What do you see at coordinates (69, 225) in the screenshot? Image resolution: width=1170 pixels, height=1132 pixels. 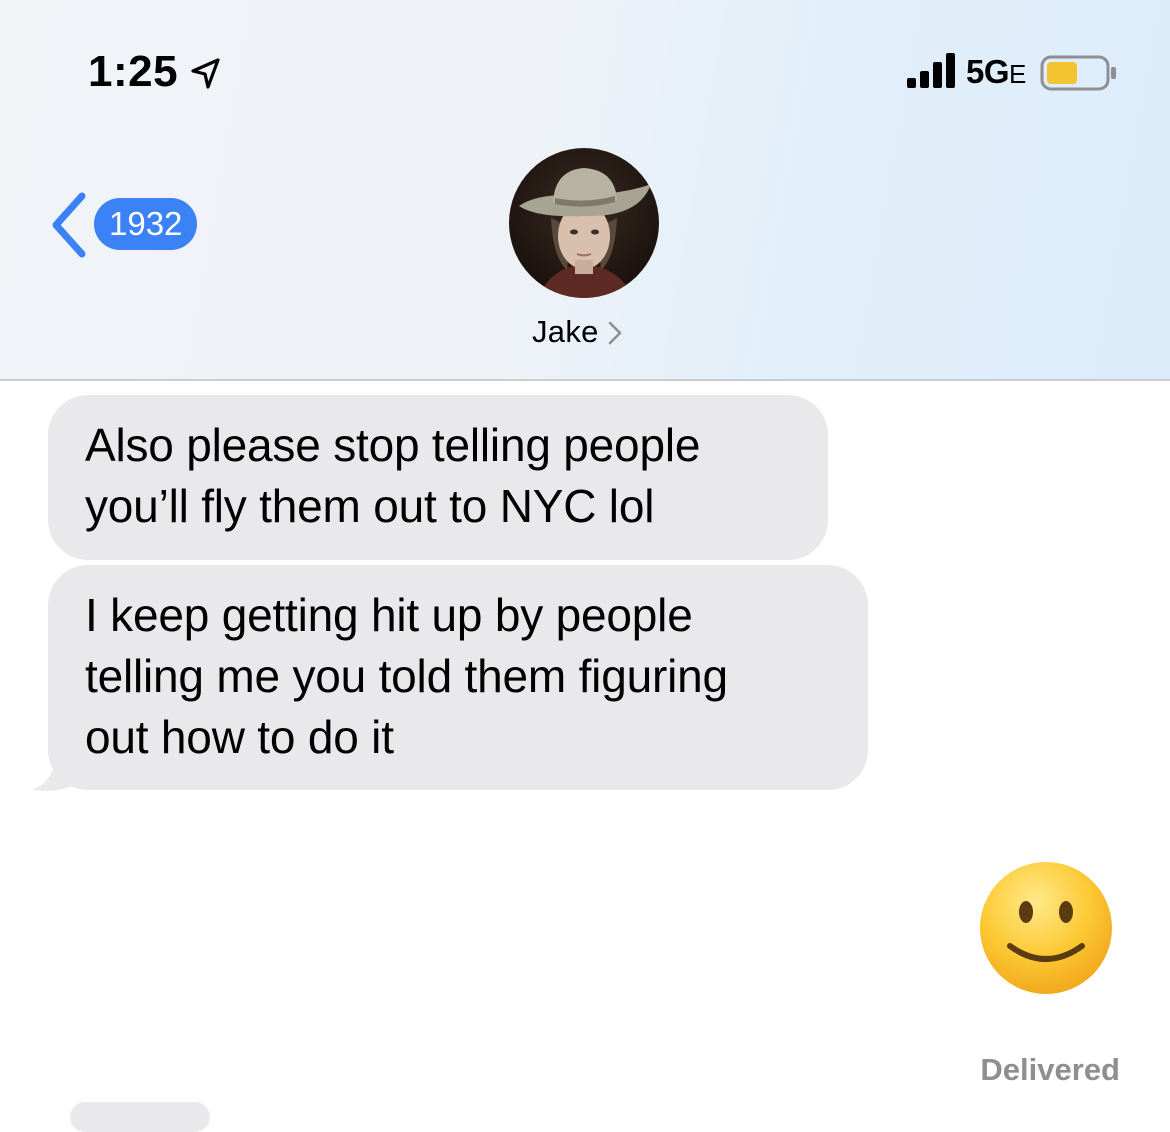 I see `chevron-left-icon` at bounding box center [69, 225].